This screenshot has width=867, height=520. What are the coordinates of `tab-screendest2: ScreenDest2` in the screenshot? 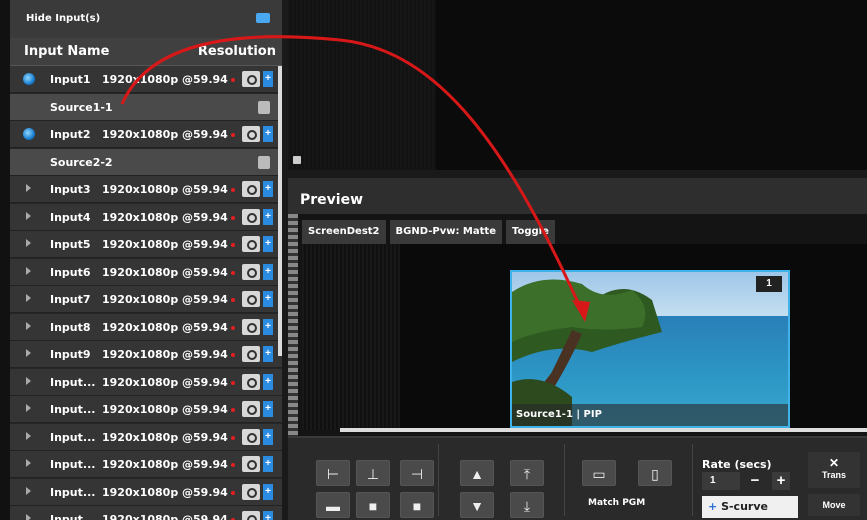 It's located at (344, 232).